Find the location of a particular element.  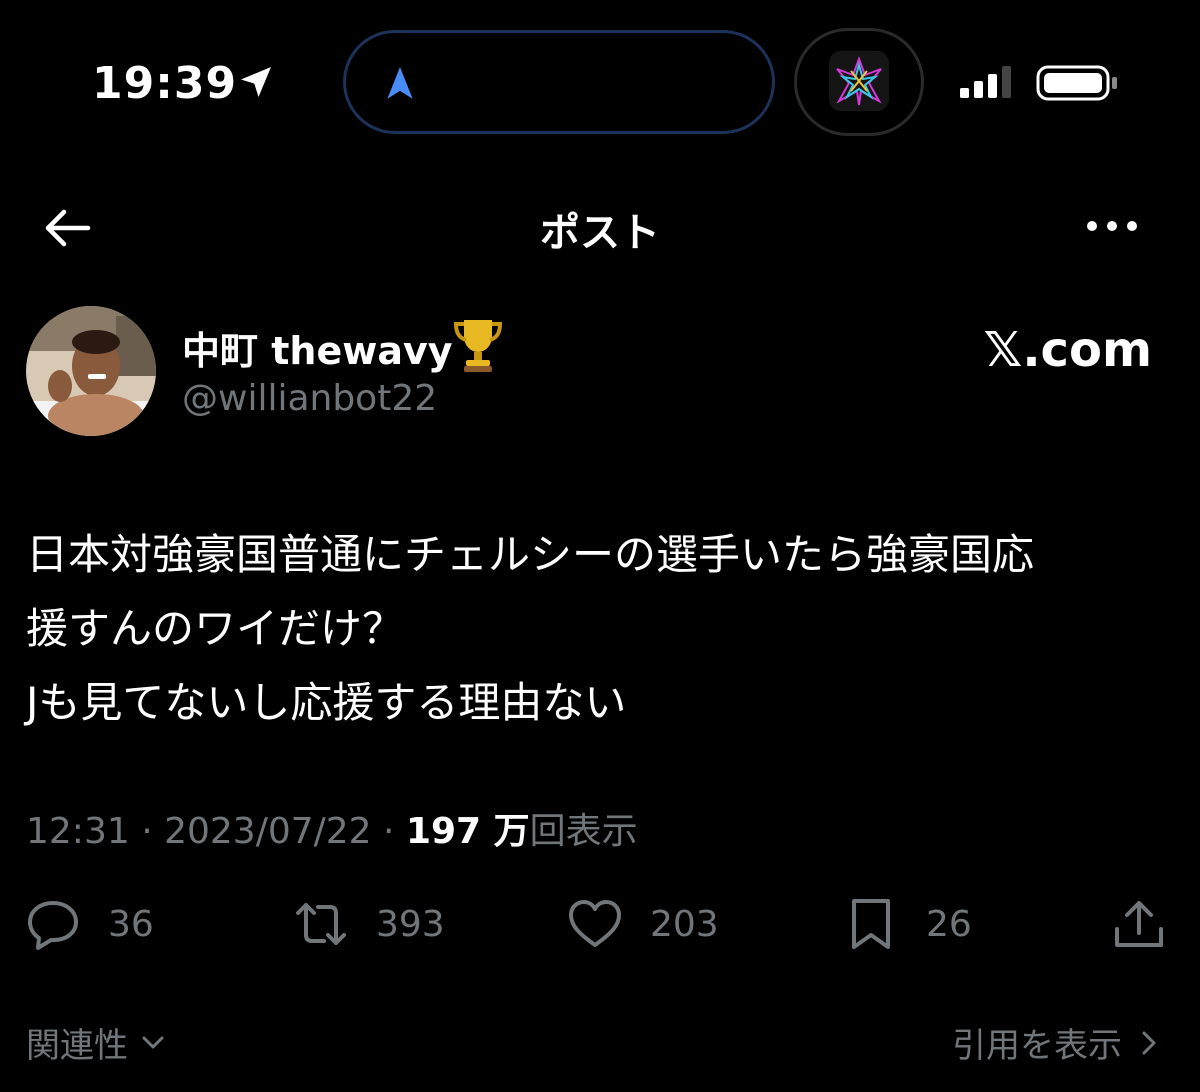

retweet-button: 393 is located at coordinates (368, 924).